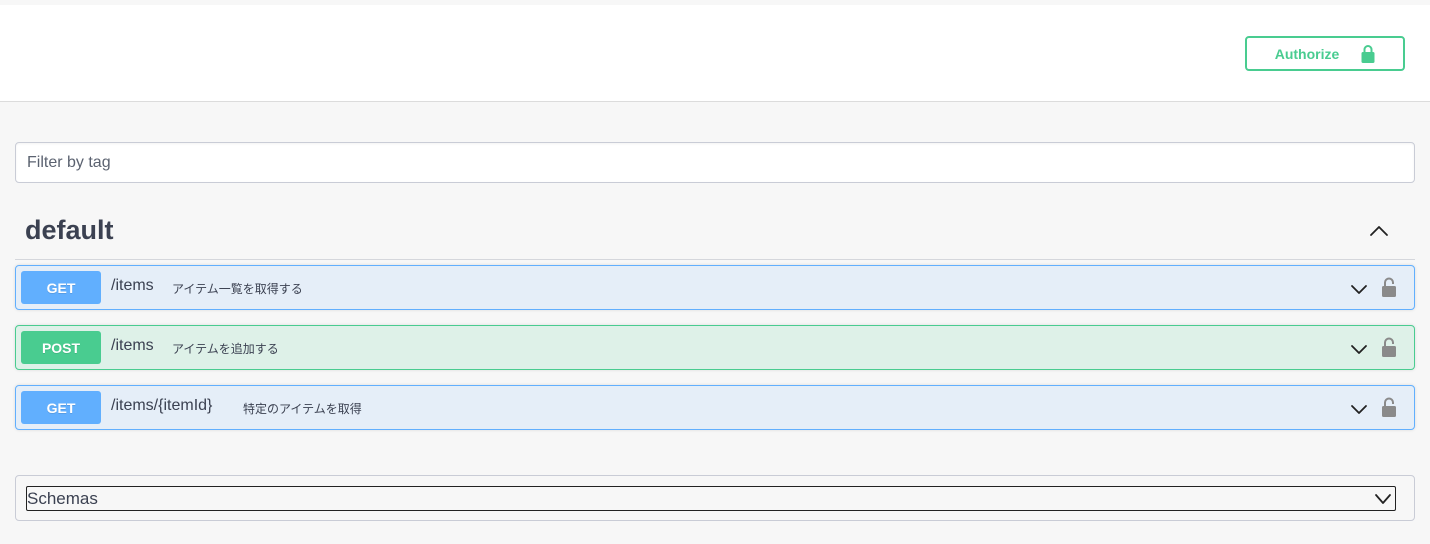 Image resolution: width=1430 pixels, height=544 pixels. Describe the element at coordinates (711, 498) in the screenshot. I see `schemas-toggle-button: Schemas` at that location.